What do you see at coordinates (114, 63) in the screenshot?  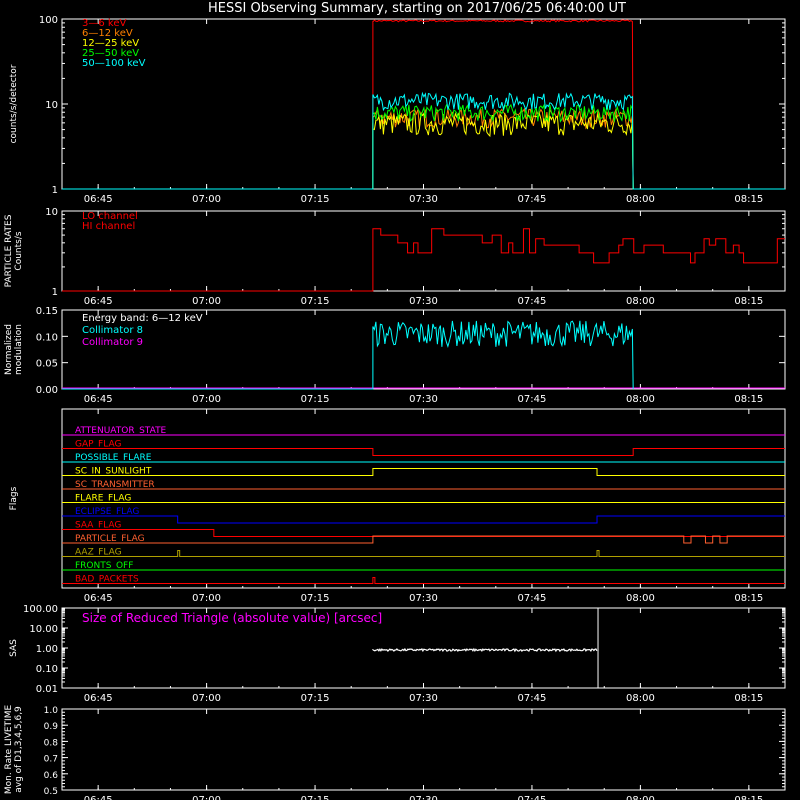 I see `legend-entry: 50—100 keV` at bounding box center [114, 63].